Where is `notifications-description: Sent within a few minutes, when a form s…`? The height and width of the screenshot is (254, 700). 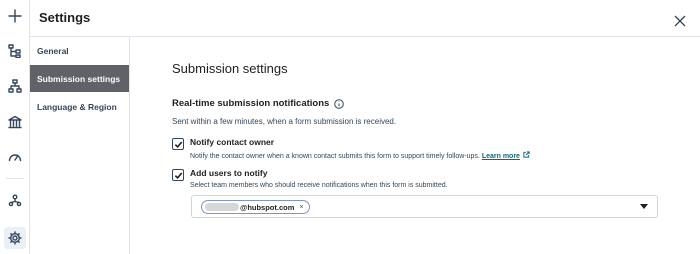
notifications-description: Sent within a few minutes, when a form s… is located at coordinates (284, 121).